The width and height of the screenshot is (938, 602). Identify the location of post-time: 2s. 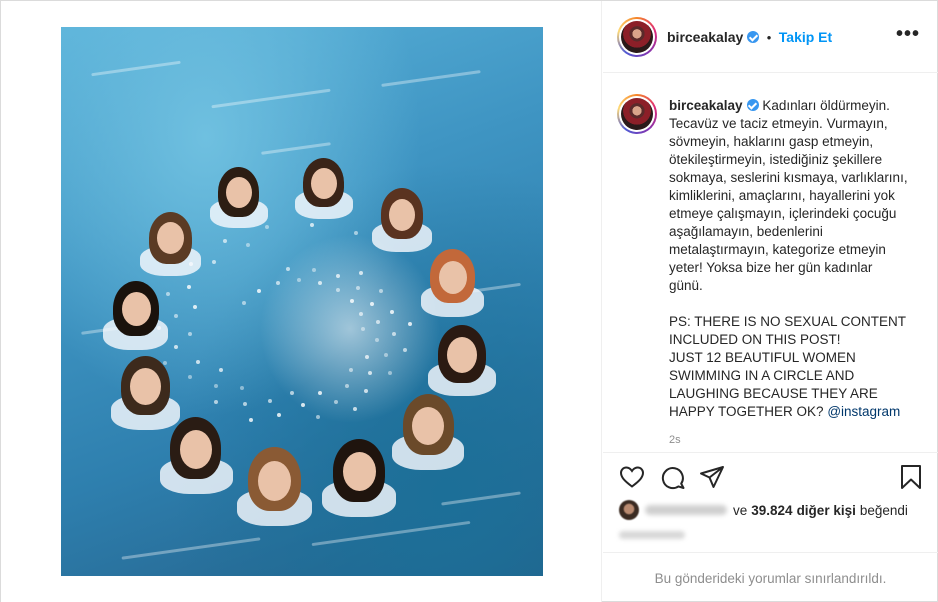
(675, 440).